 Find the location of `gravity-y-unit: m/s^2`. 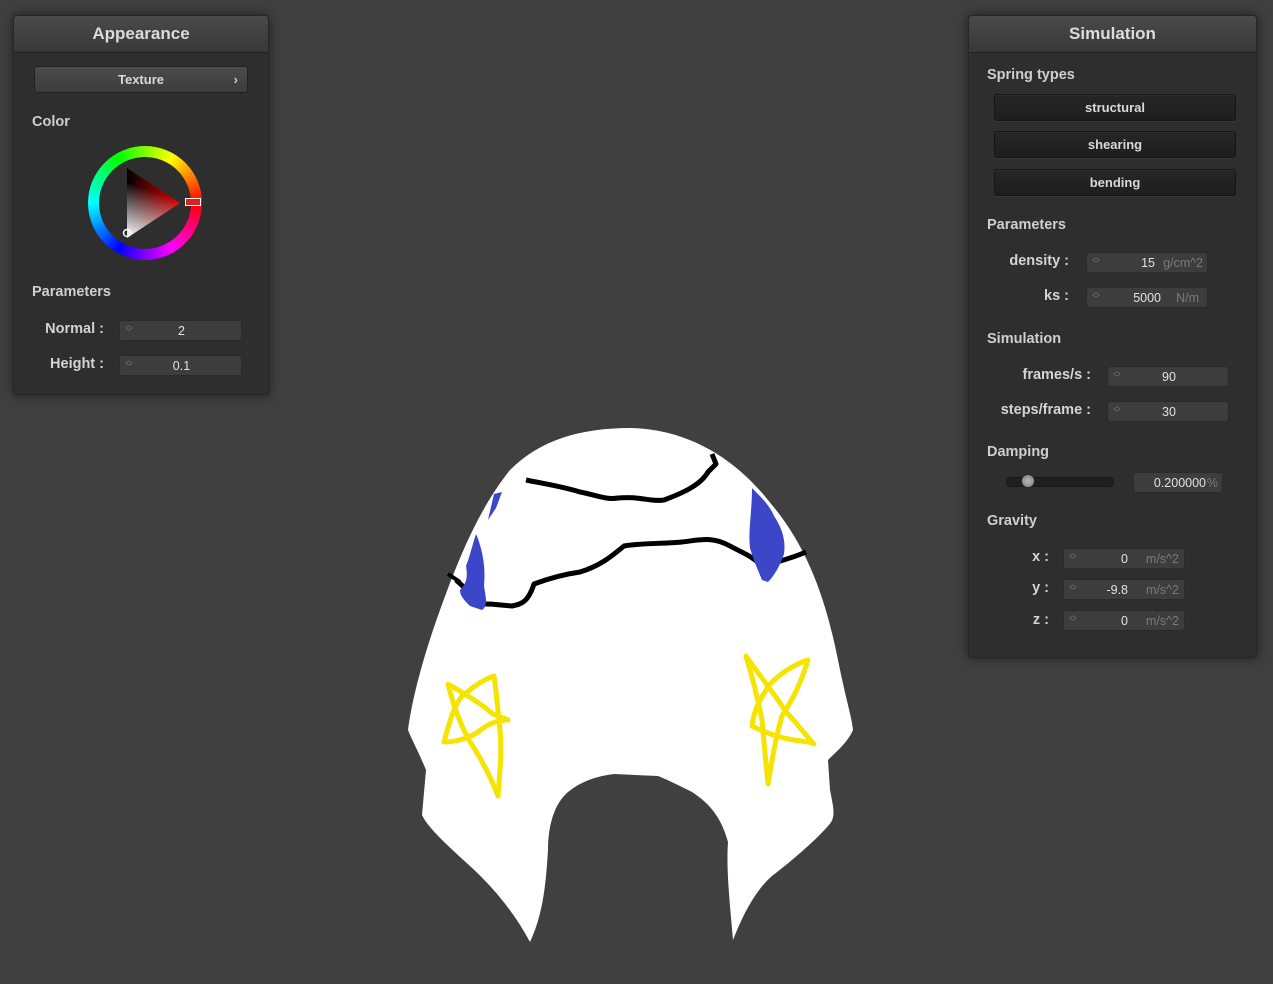

gravity-y-unit: m/s^2 is located at coordinates (1162, 590).